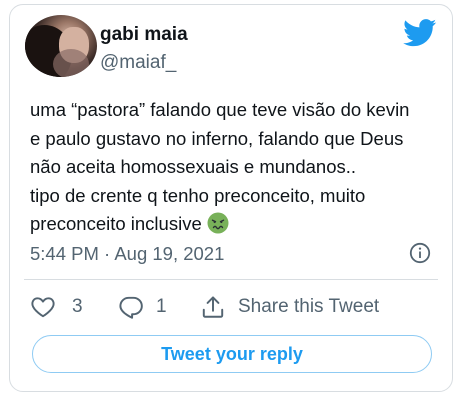 This screenshot has width=462, height=400. Describe the element at coordinates (56, 307) in the screenshot. I see `like-button: 3` at that location.